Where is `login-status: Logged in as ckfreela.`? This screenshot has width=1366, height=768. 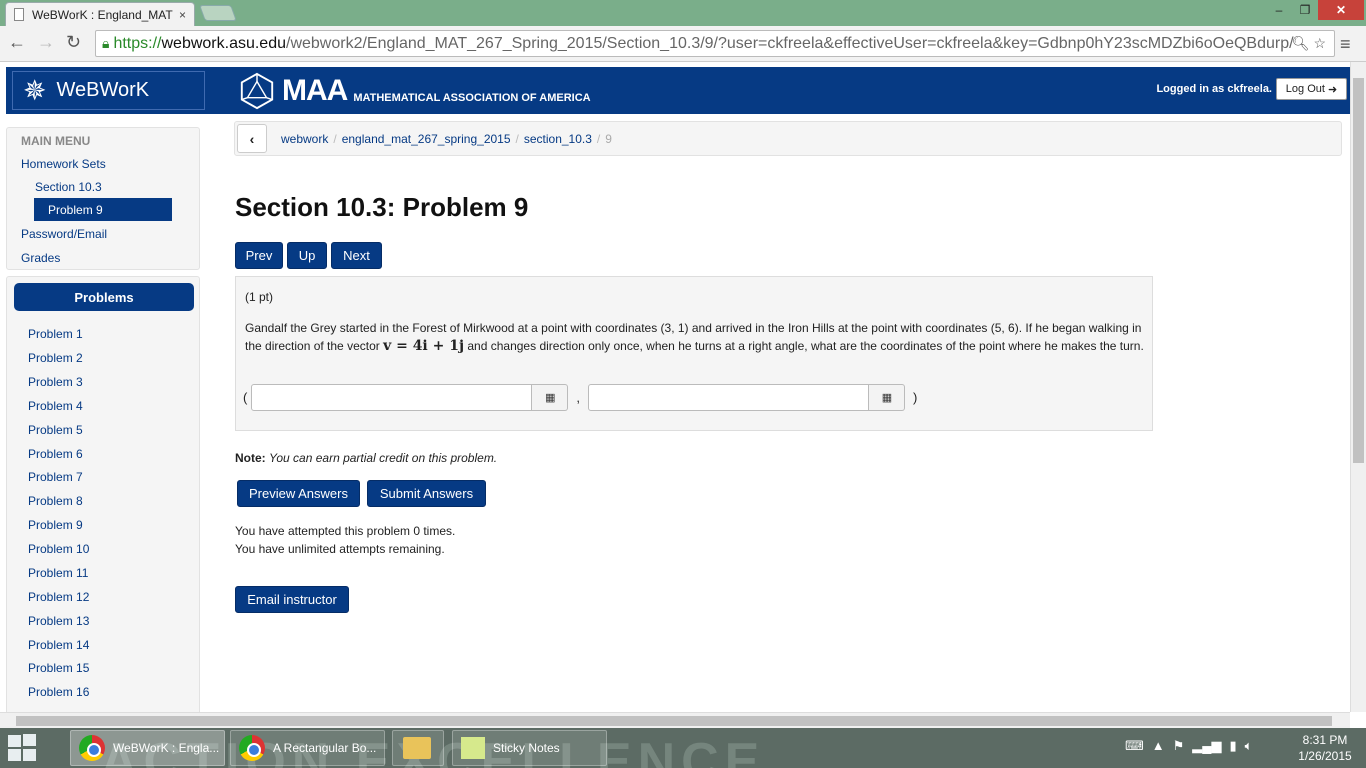
login-status: Logged in as ckfreela. is located at coordinates (1214, 89).